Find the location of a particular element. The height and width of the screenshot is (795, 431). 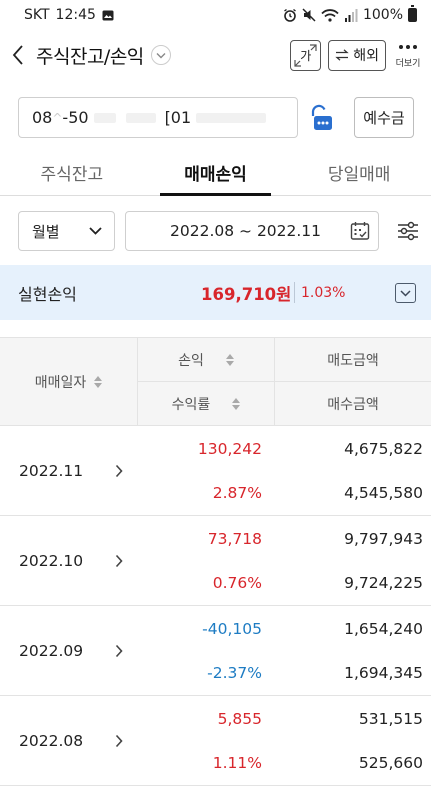

account-number-part: -50 is located at coordinates (75, 117).